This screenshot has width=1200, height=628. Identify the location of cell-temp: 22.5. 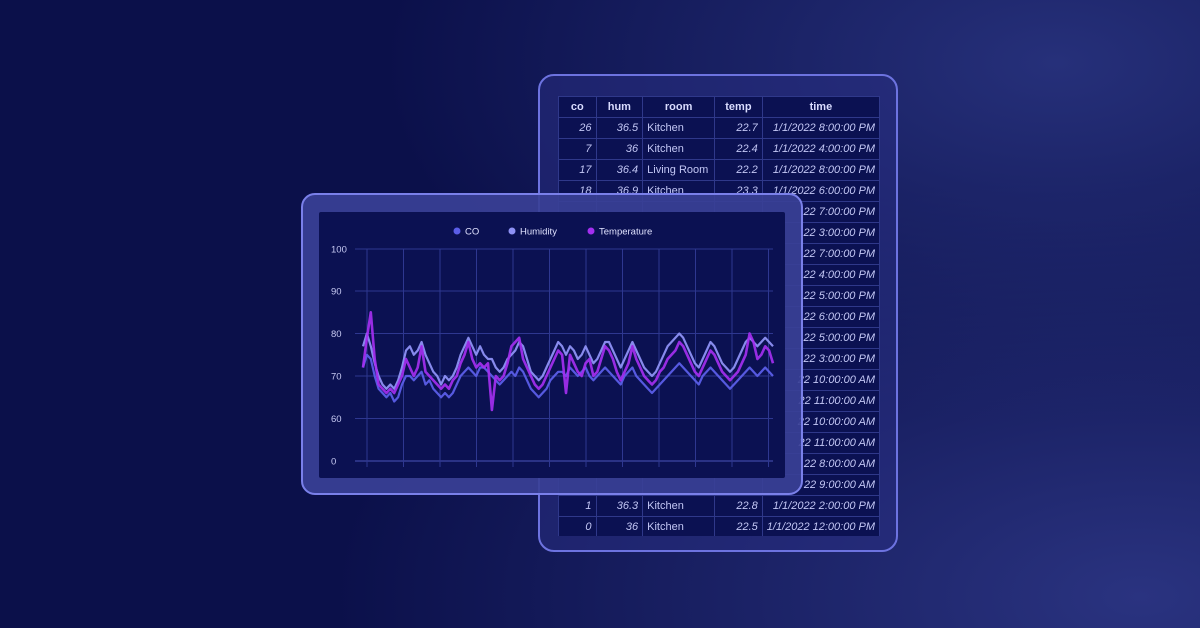
(738, 526).